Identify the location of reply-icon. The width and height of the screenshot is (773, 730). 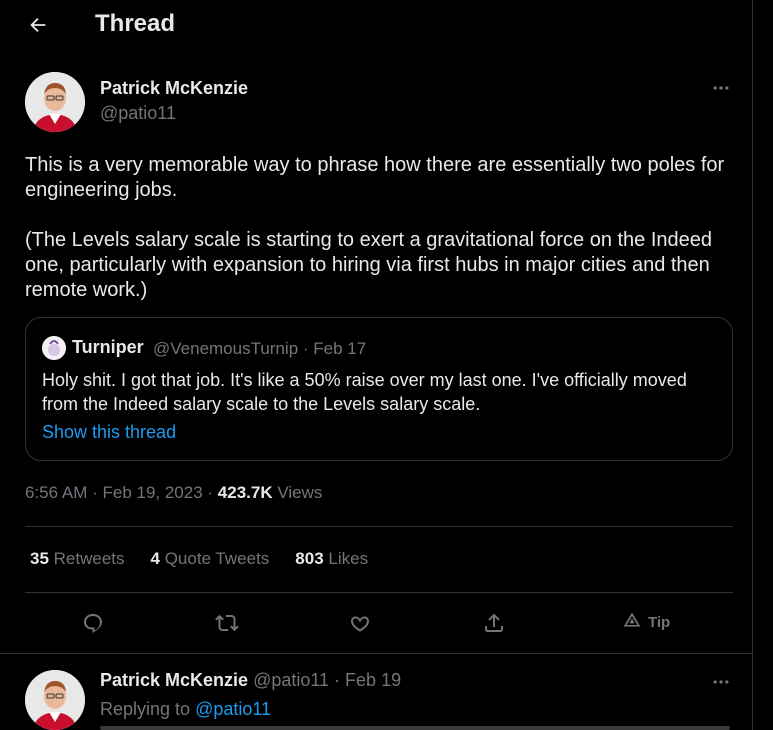
(93, 623).